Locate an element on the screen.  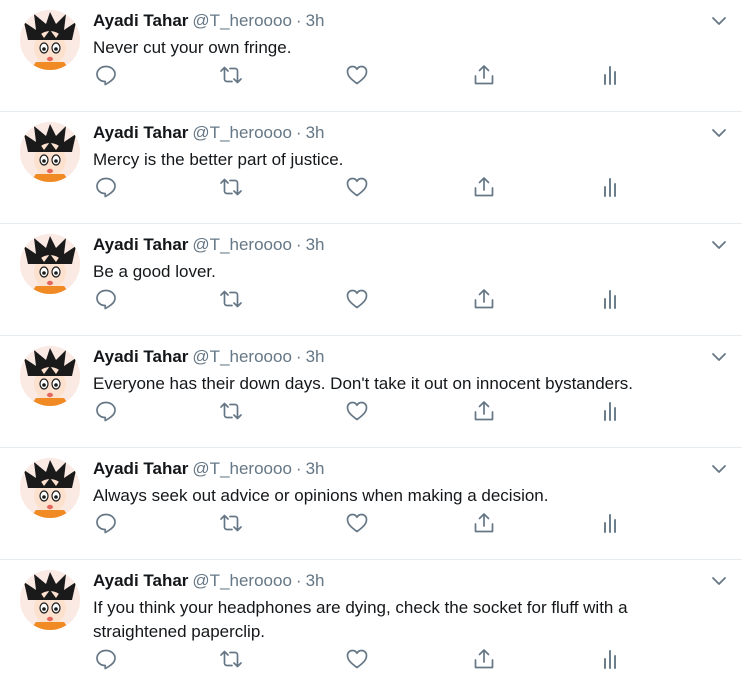
tweet-text: Be a good lover. is located at coordinates (154, 271).